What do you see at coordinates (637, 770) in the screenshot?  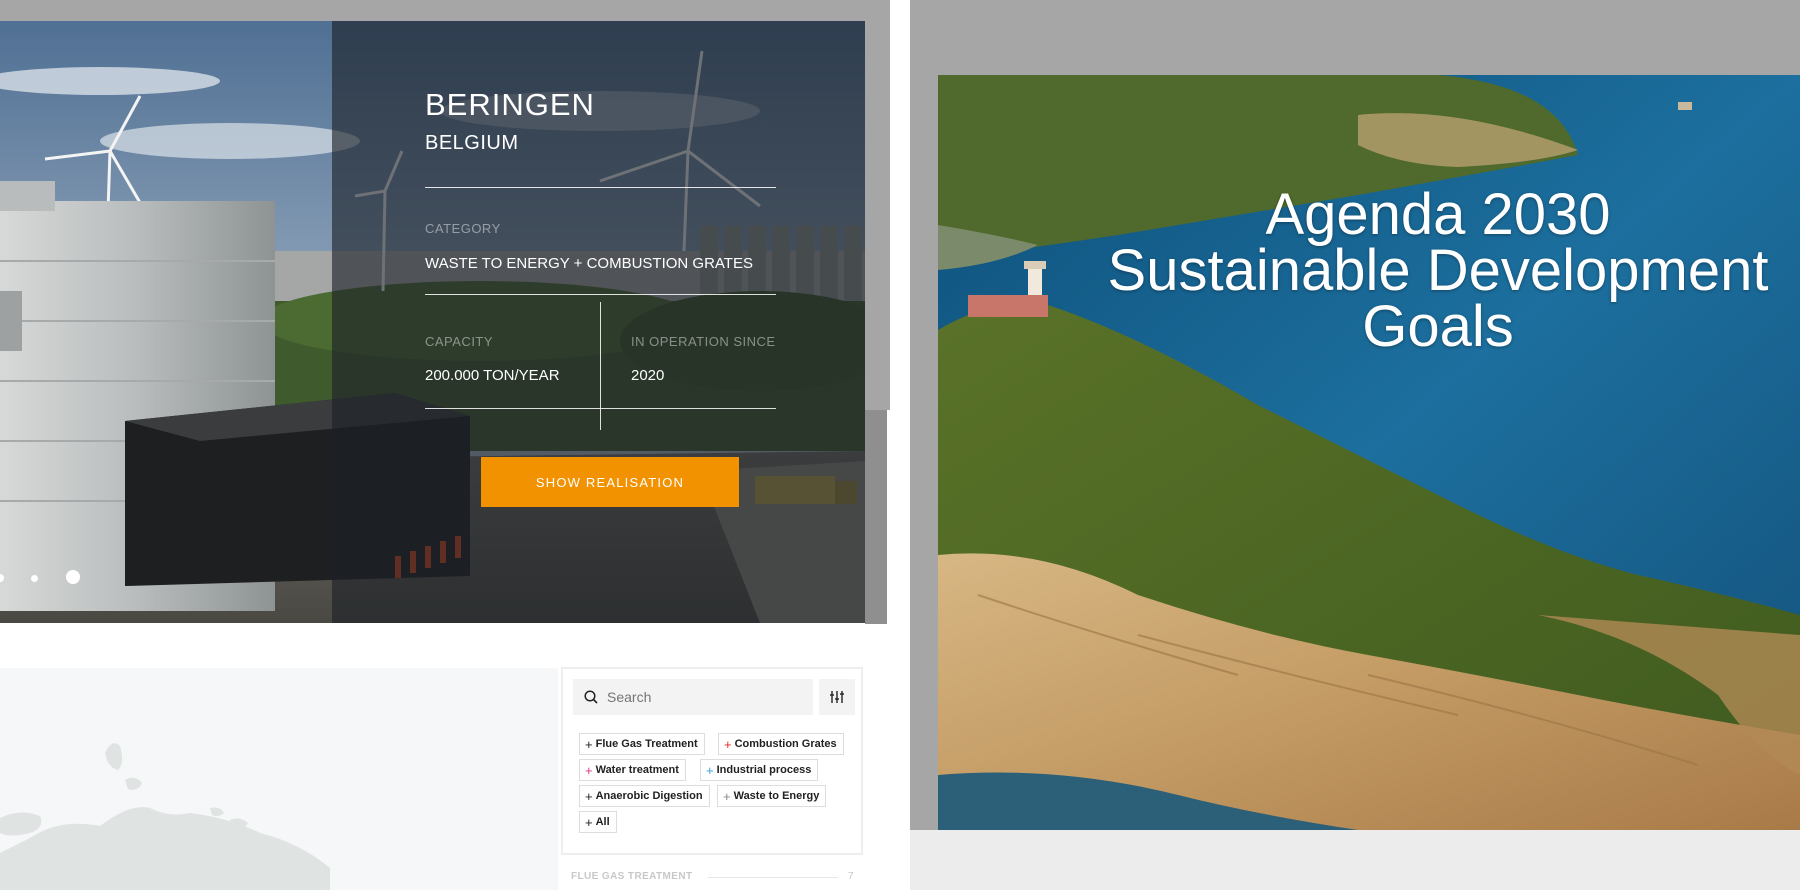 I see `tag-label: Water treatment` at bounding box center [637, 770].